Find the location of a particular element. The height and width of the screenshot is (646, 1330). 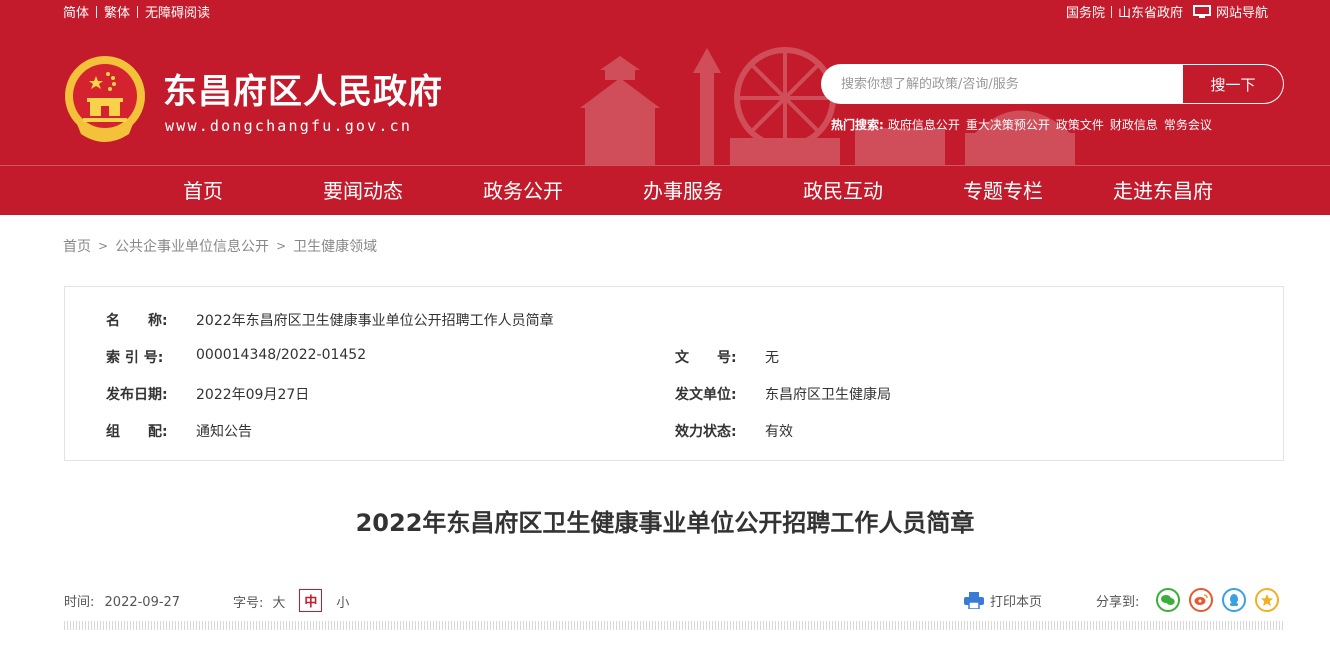

info-value: 东昌府区卫生健康局 is located at coordinates (828, 395).